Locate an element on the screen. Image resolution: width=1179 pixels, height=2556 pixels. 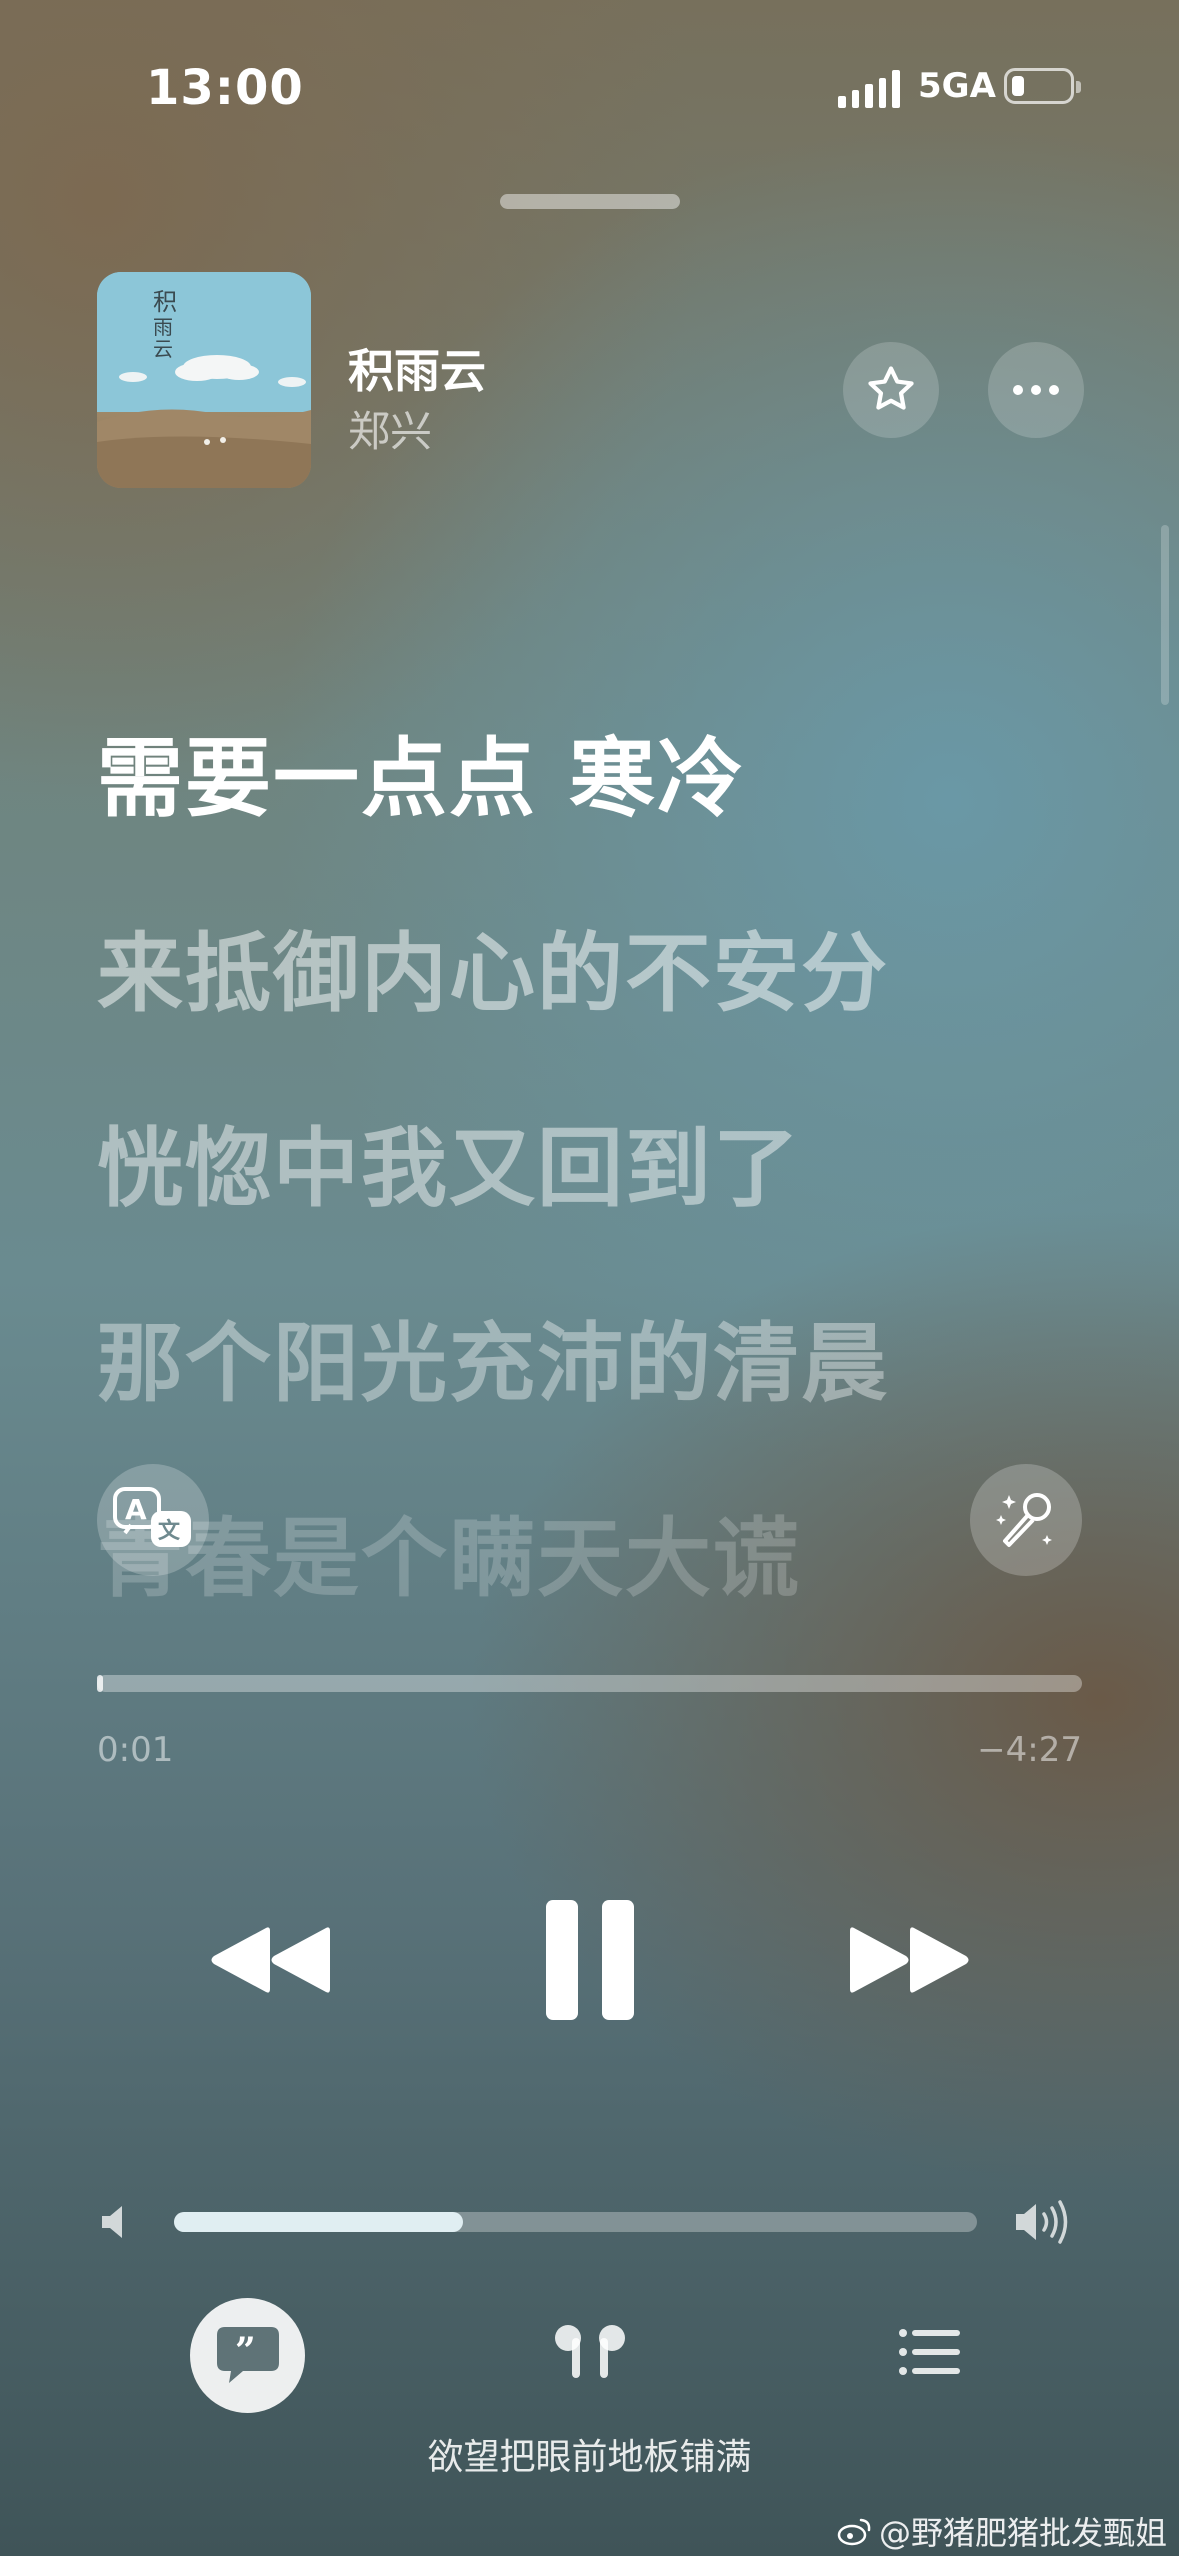
volume-level-fill is located at coordinates (319, 2222).